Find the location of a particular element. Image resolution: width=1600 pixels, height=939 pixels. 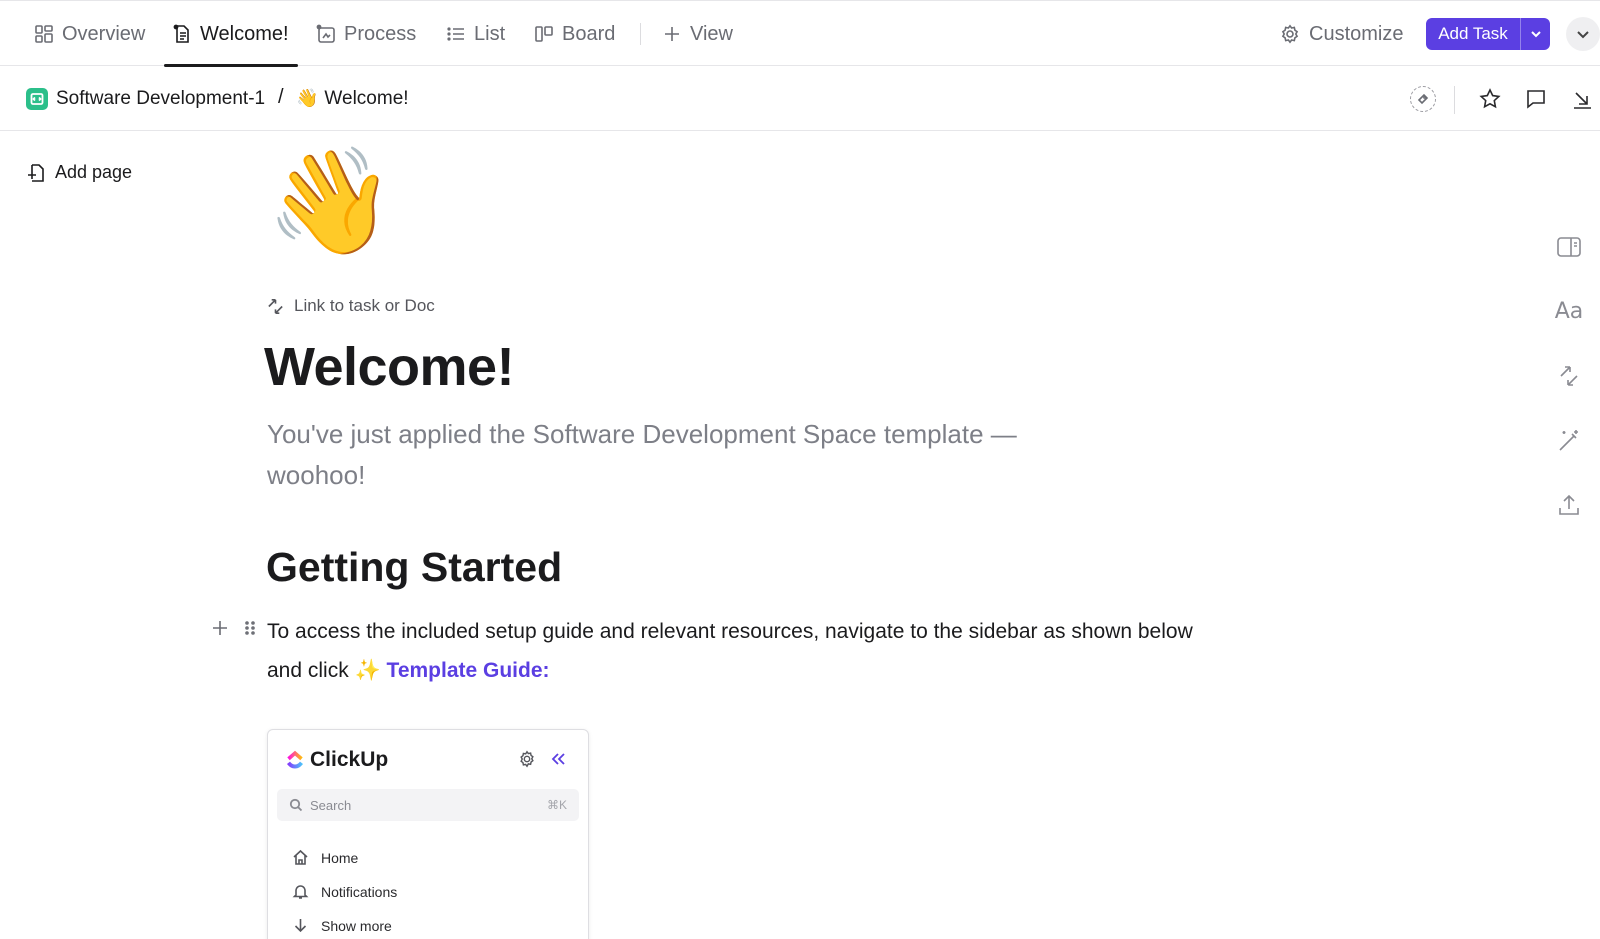

drag-dots-icon is located at coordinates (250, 628).